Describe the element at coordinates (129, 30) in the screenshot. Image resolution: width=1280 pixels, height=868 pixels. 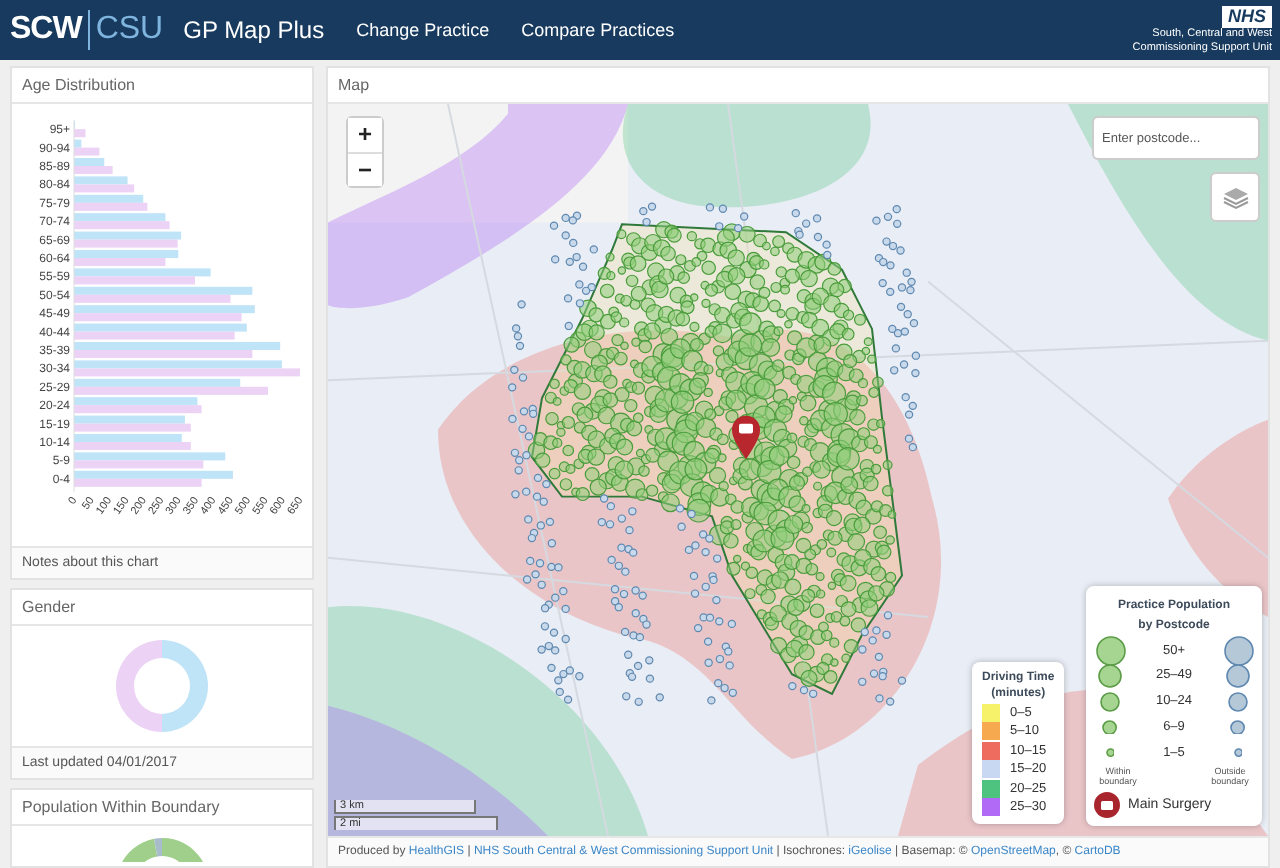
I see `logo-text: CSU` at that location.